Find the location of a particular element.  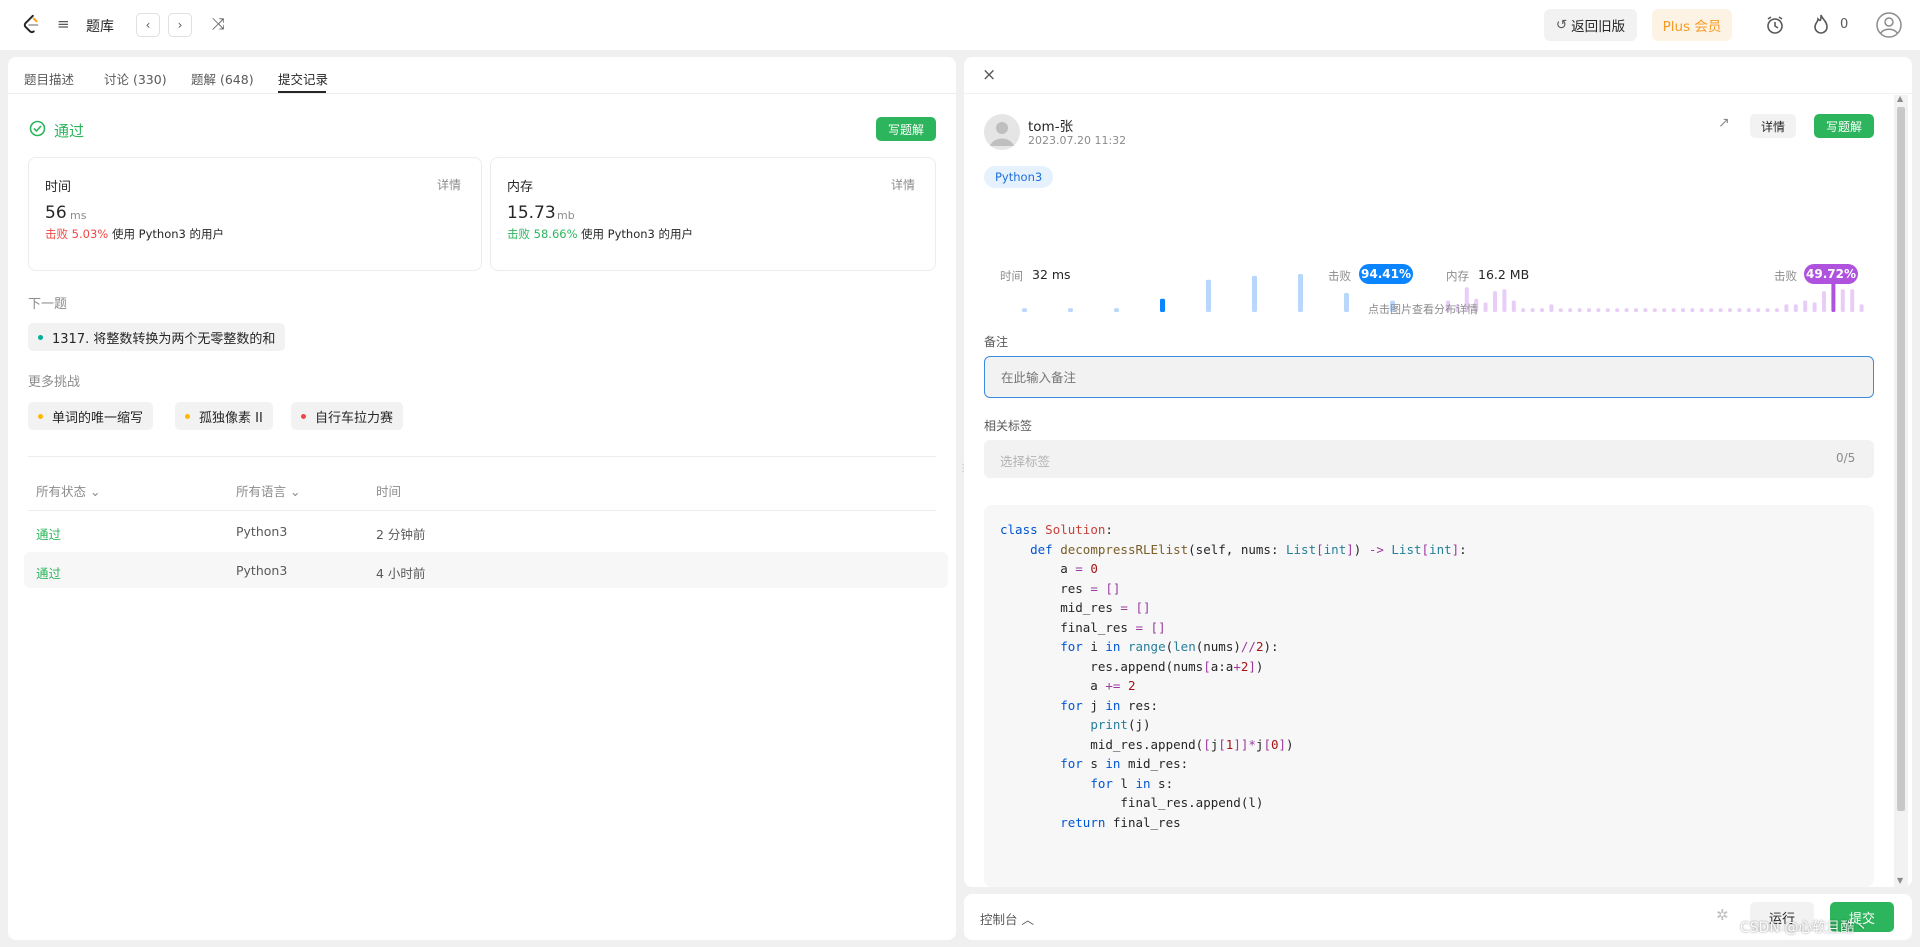

tab-solutions: 题解 (648) is located at coordinates (222, 78).